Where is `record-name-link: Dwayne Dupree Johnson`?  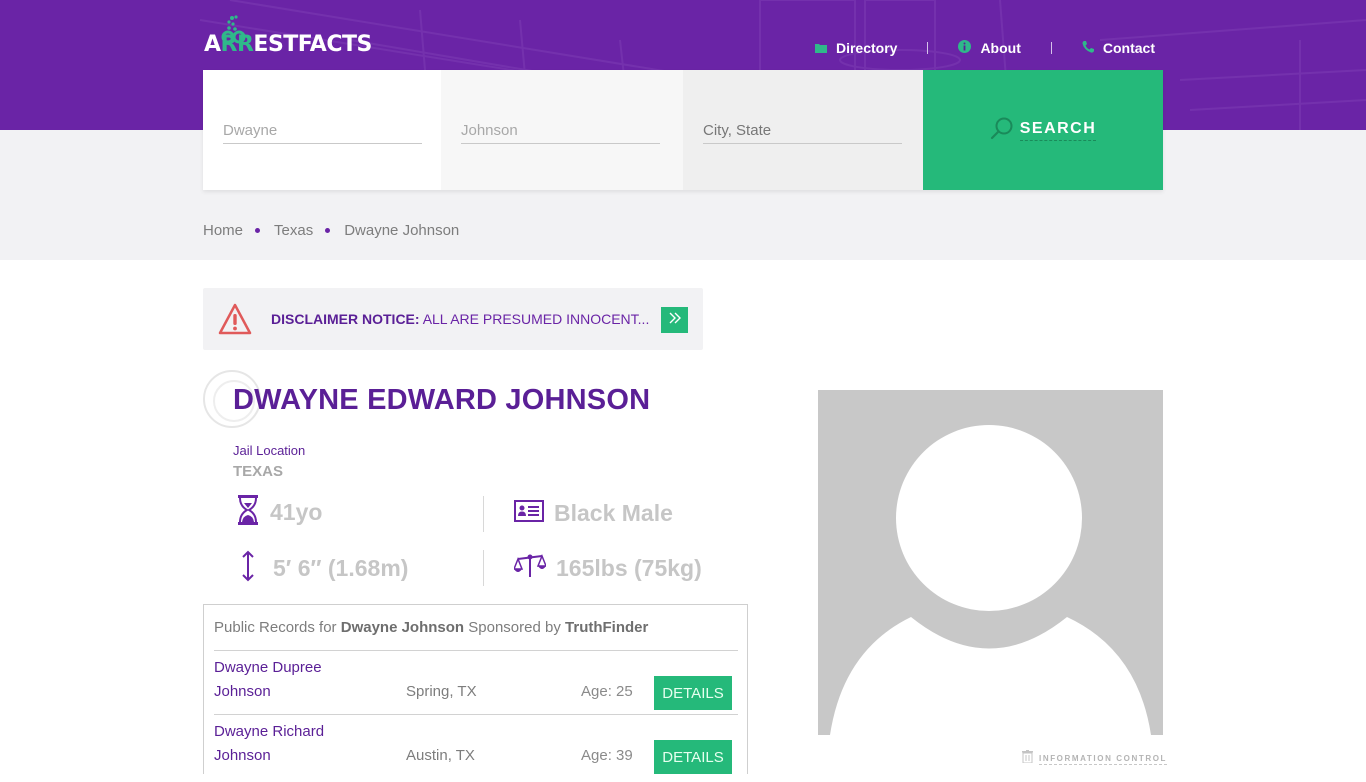
record-name-link: Dwayne Dupree Johnson is located at coordinates (289, 680).